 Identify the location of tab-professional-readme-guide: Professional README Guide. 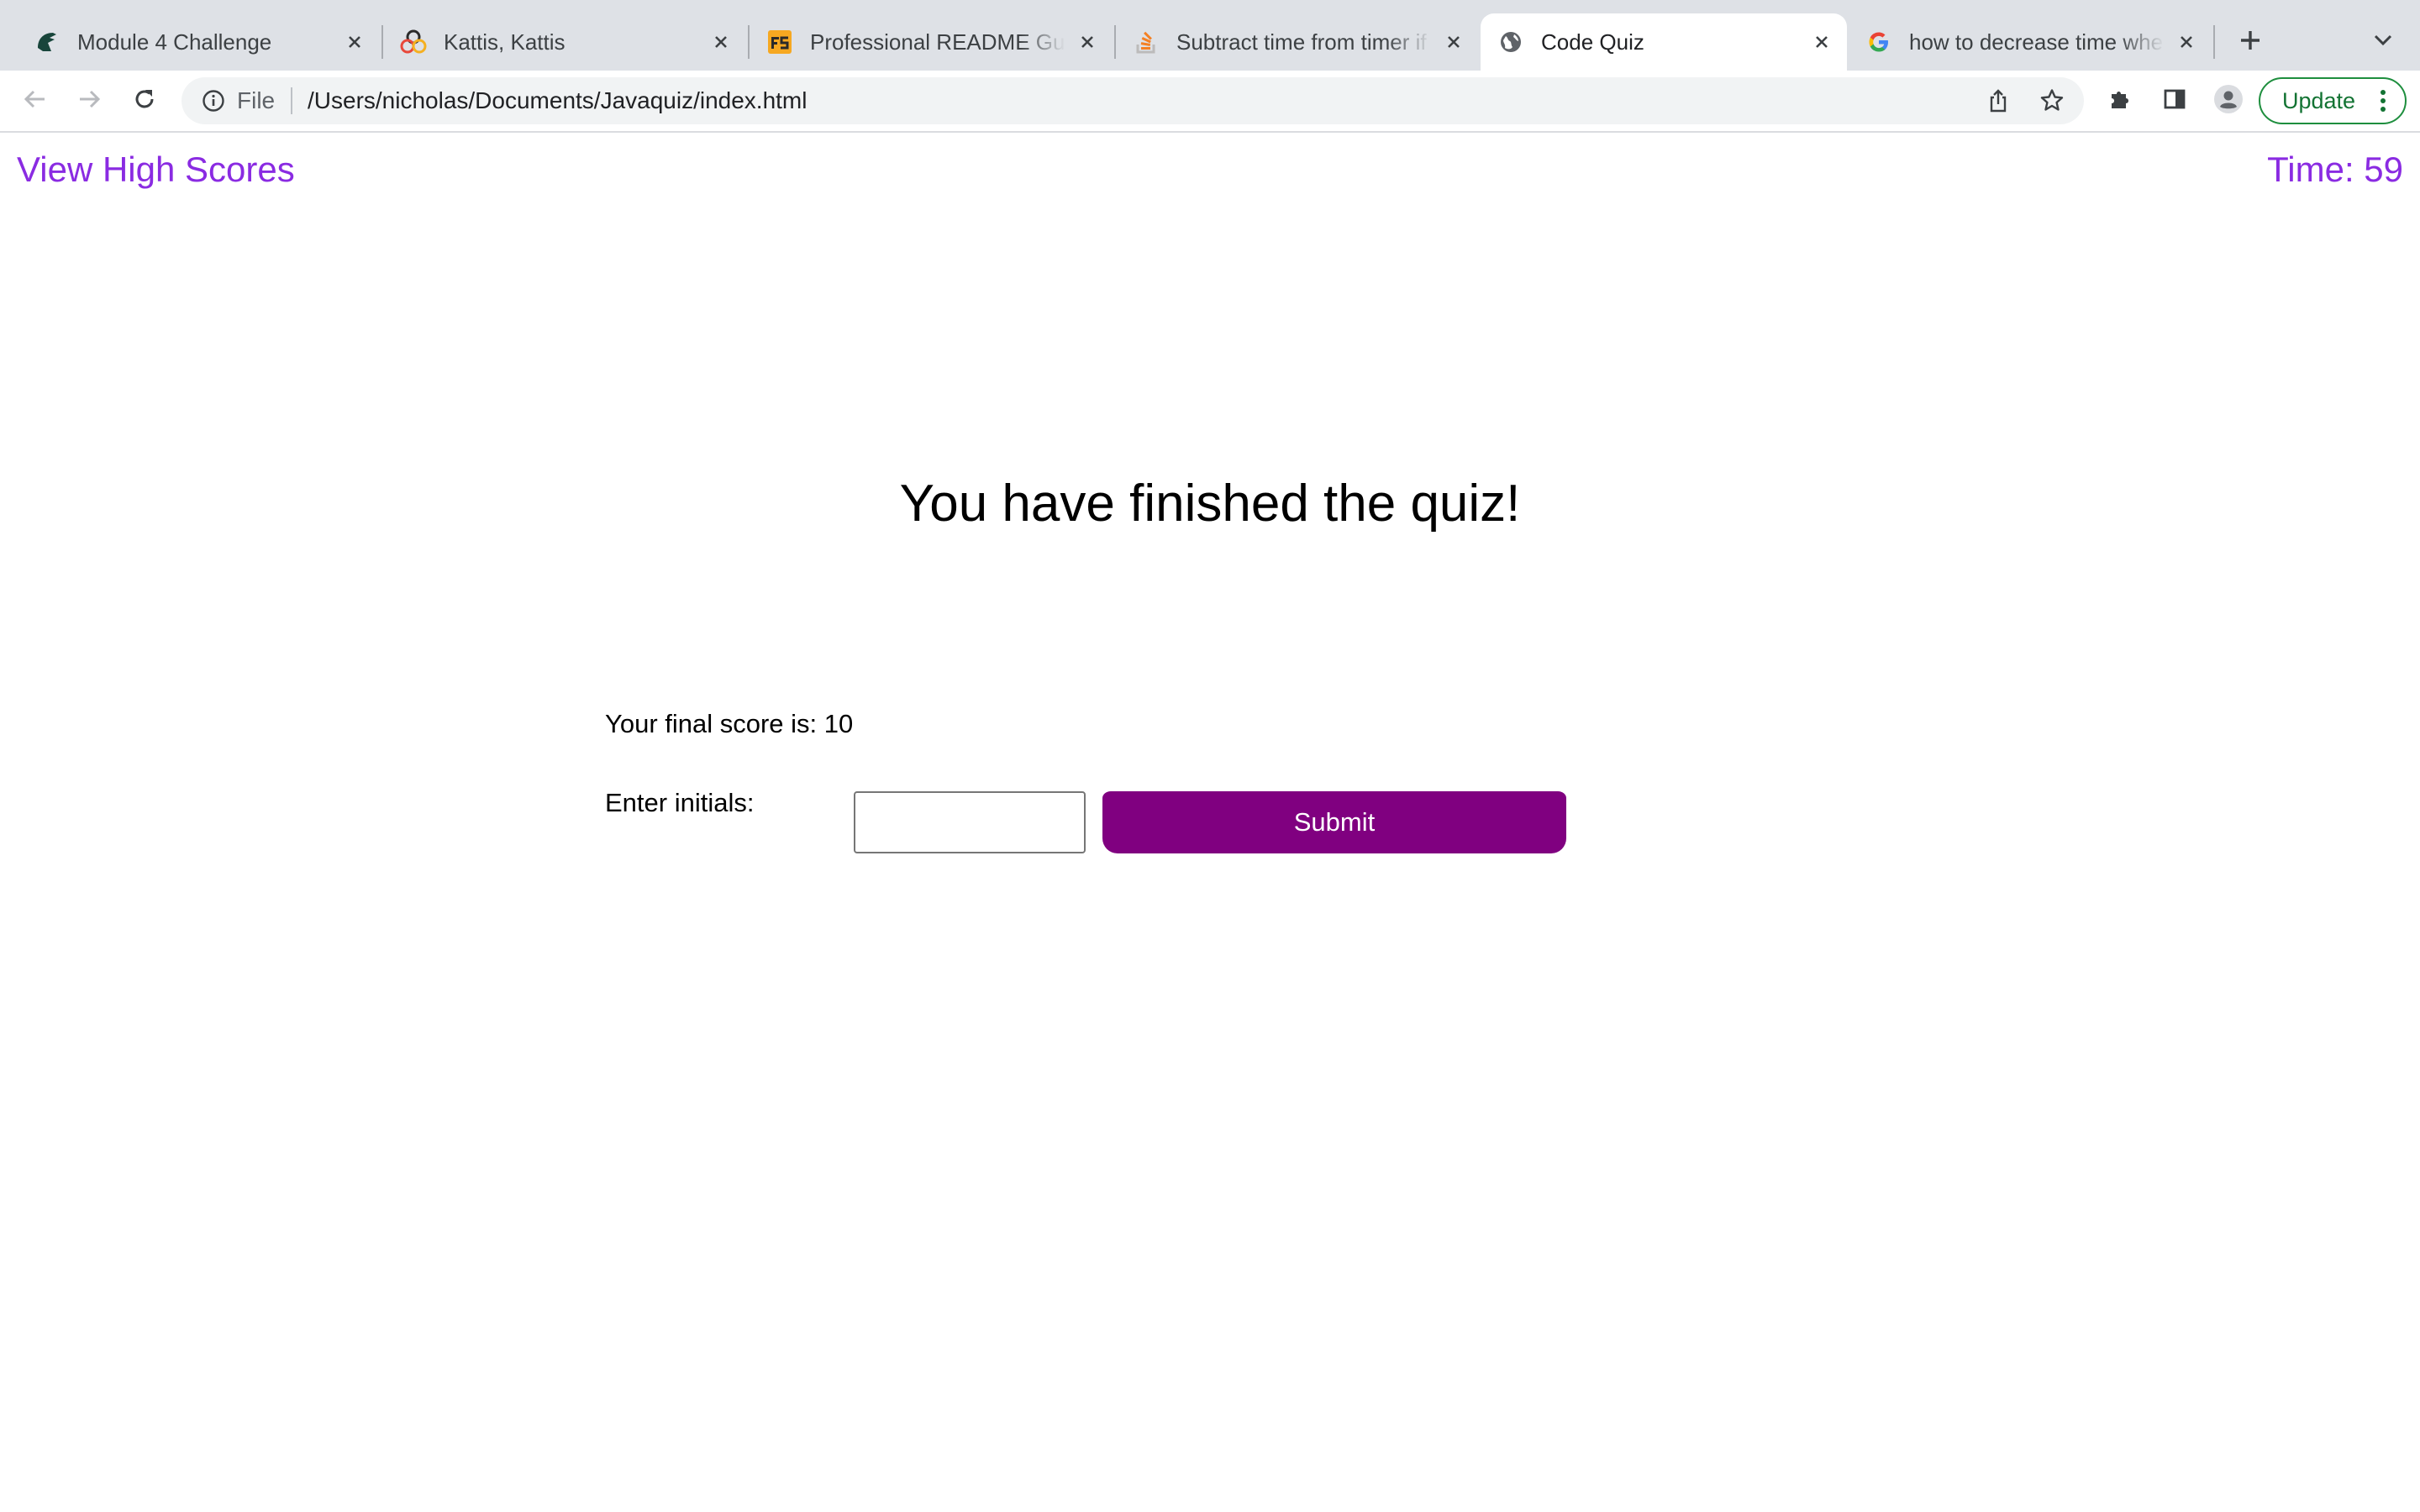
(931, 42).